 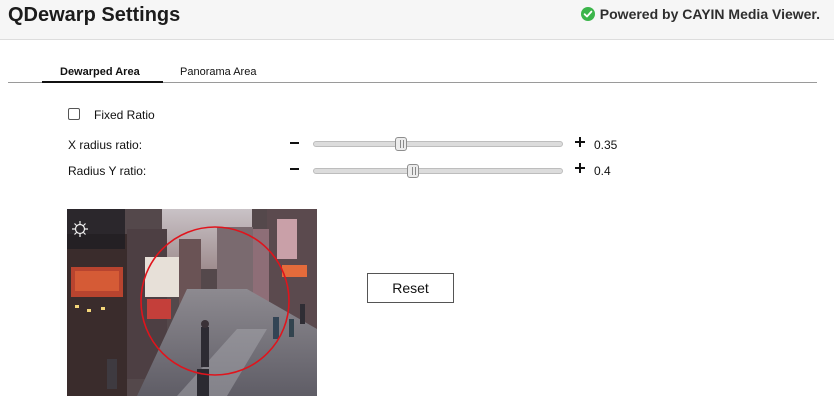 I want to click on fixed-ratio-label: Fixed Ratio, so click(x=124, y=115).